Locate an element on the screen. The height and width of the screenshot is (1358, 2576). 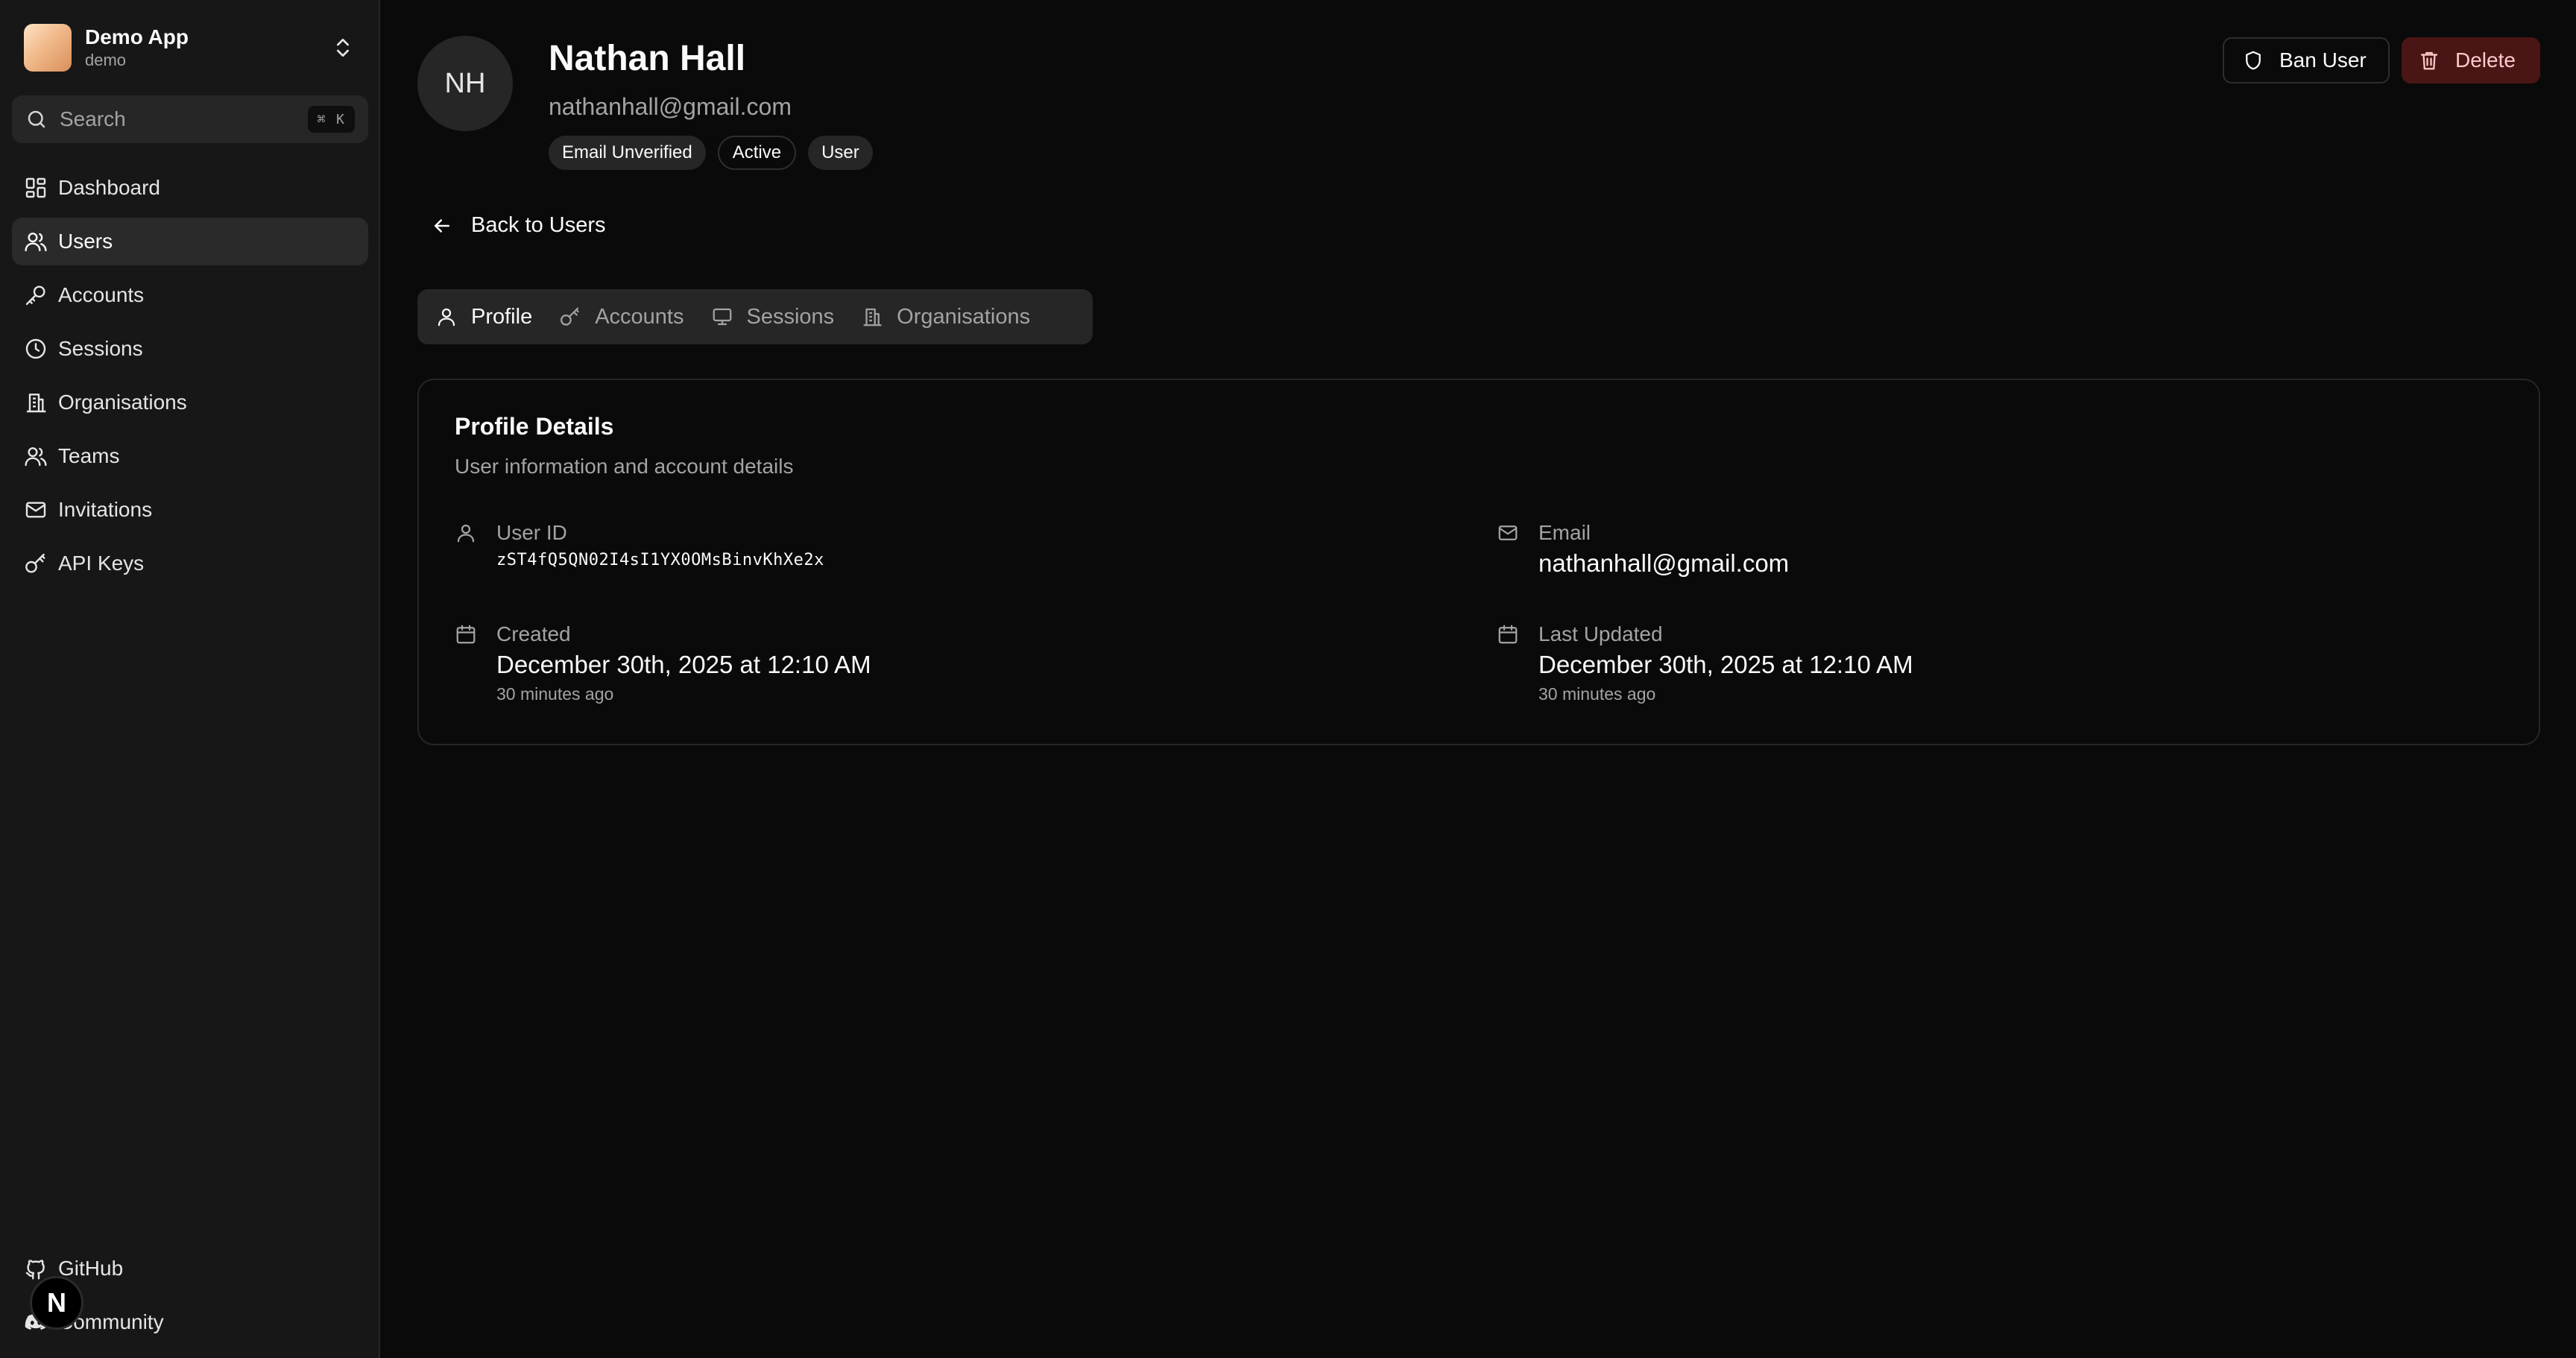
clock-icon is located at coordinates (36, 349).